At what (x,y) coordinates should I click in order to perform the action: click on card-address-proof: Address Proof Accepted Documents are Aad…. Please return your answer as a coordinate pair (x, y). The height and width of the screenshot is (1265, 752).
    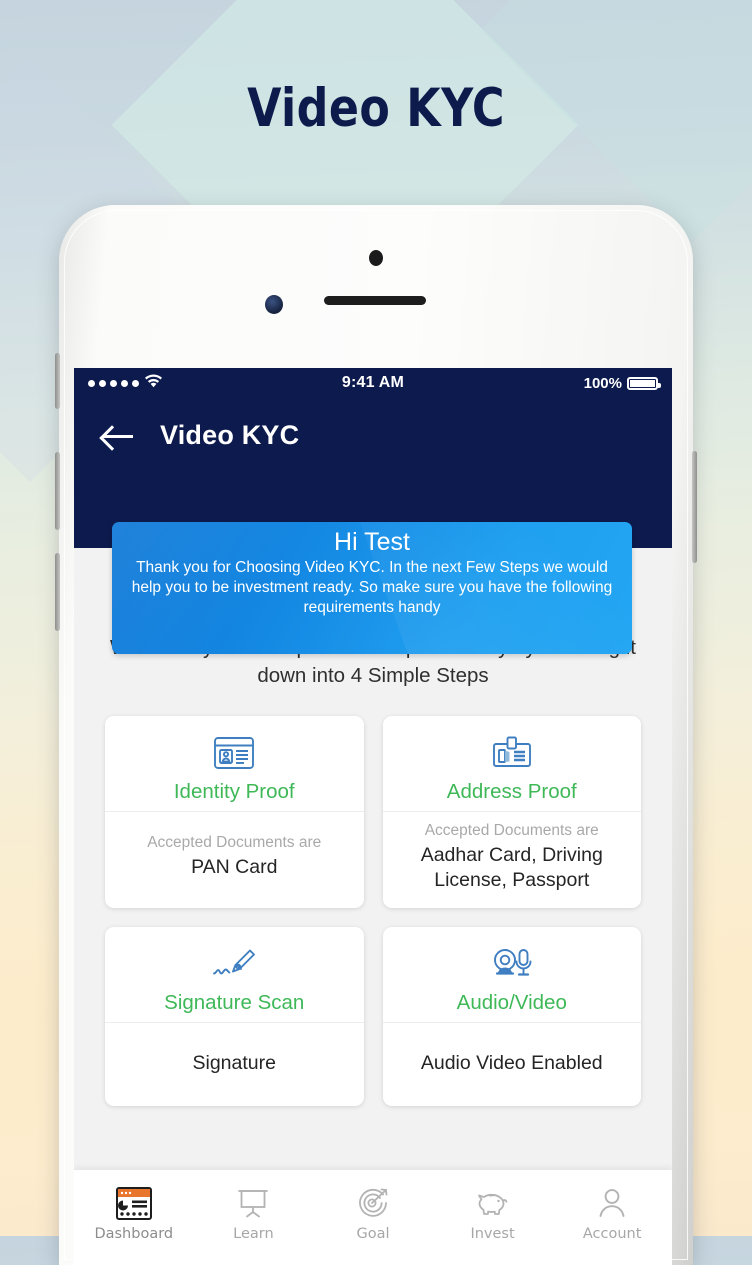
    Looking at the image, I should click on (512, 812).